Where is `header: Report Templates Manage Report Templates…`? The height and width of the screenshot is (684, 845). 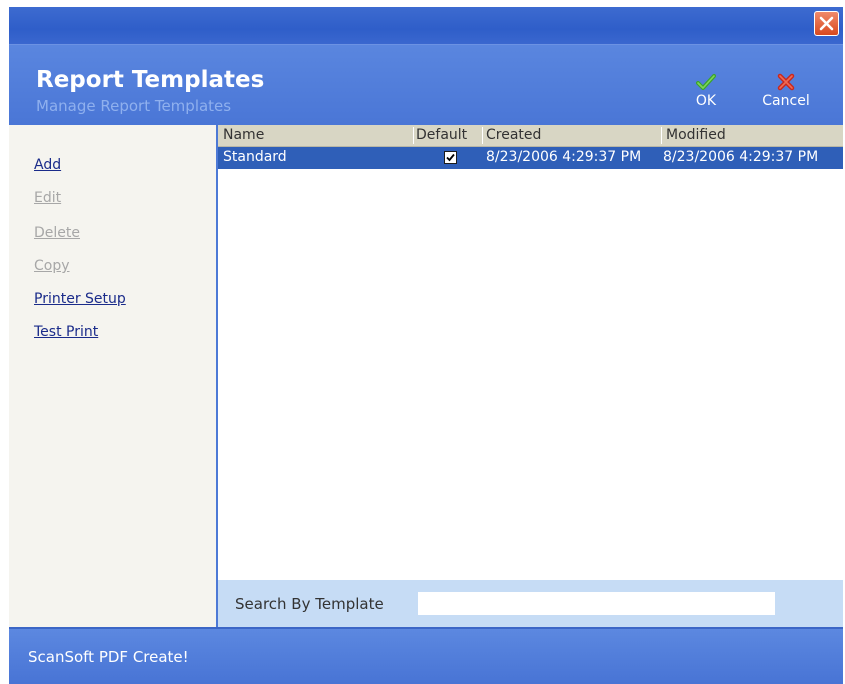
header: Report Templates Manage Report Templates… is located at coordinates (426, 85).